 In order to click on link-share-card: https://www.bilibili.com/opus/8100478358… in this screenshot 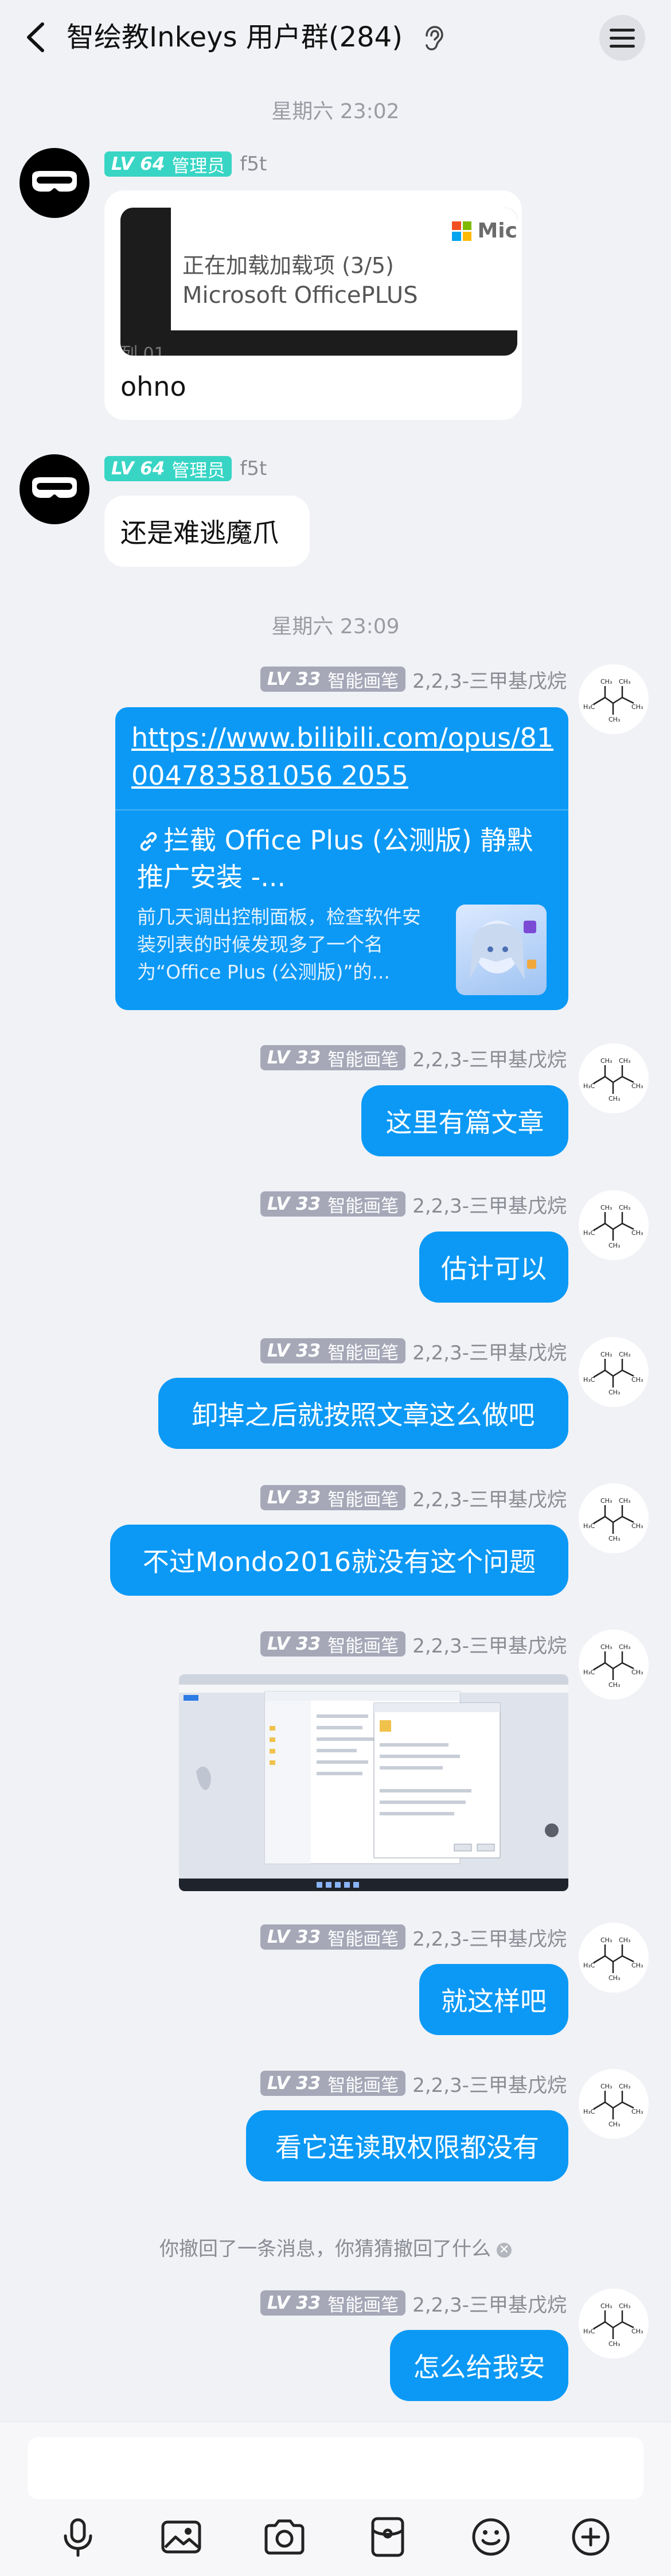, I will do `click(341, 858)`.